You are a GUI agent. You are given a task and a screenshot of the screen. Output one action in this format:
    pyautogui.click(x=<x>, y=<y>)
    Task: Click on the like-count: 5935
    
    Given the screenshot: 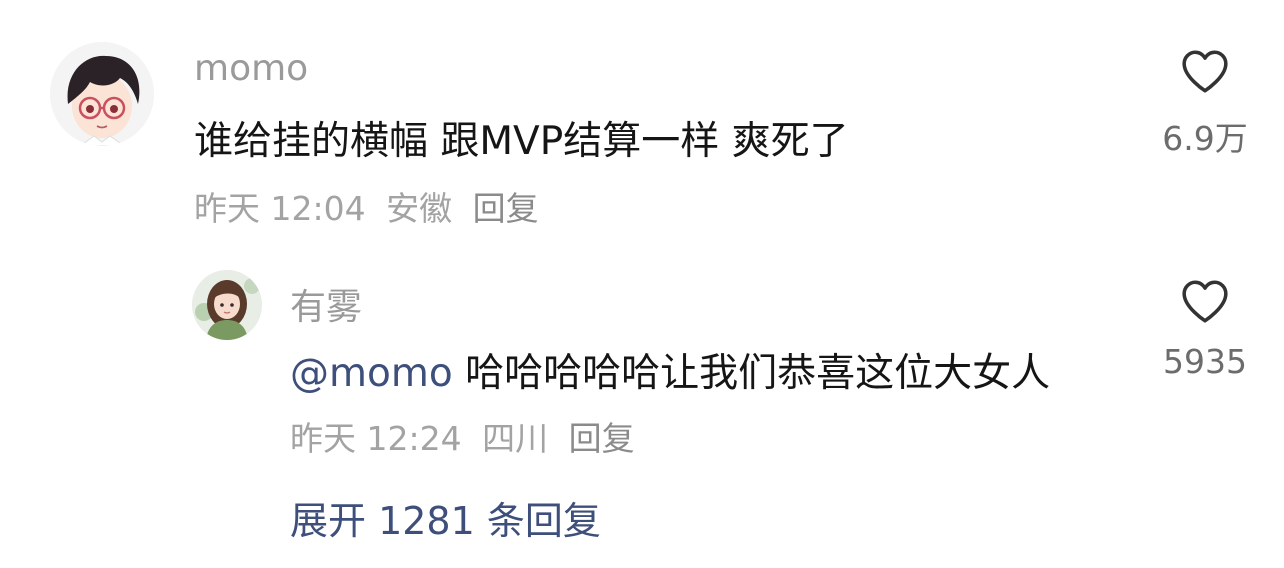 What is the action you would take?
    pyautogui.click(x=1205, y=361)
    